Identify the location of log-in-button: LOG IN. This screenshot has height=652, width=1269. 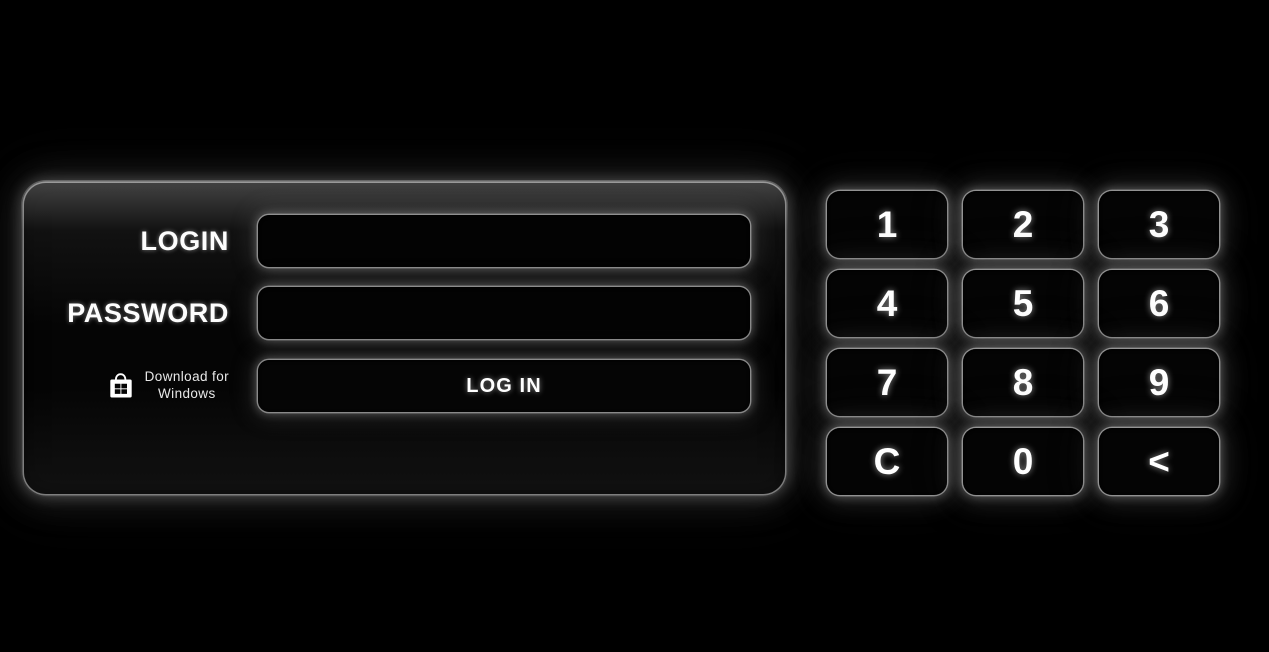
(504, 386).